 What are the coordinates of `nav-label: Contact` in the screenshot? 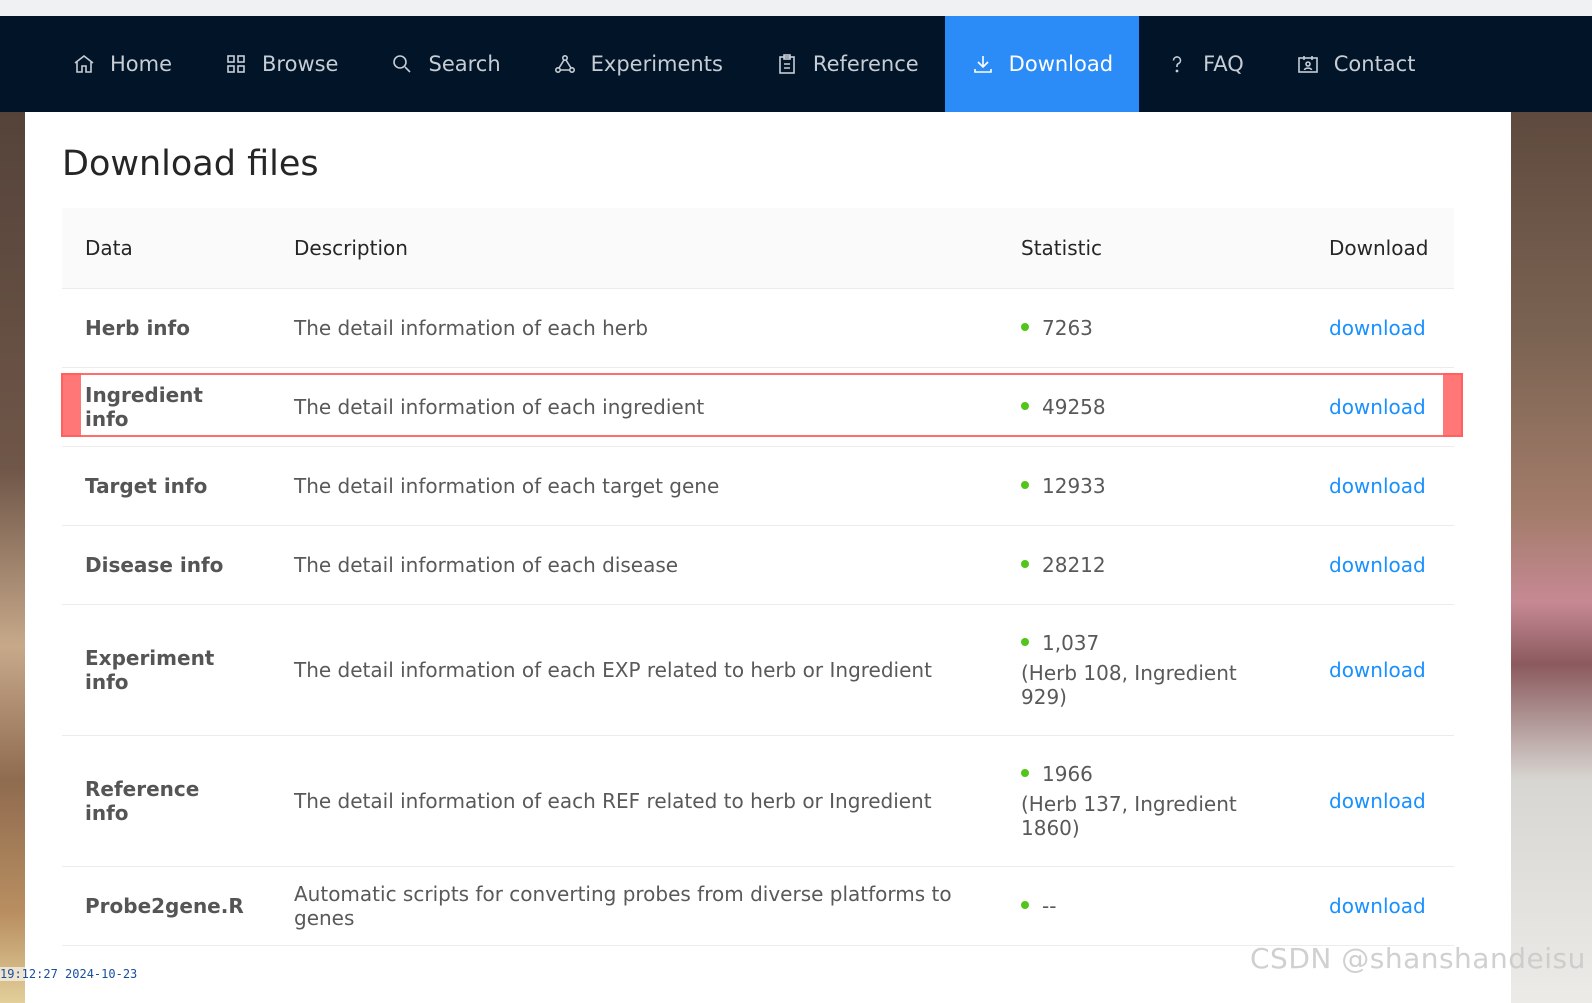 It's located at (1374, 64).